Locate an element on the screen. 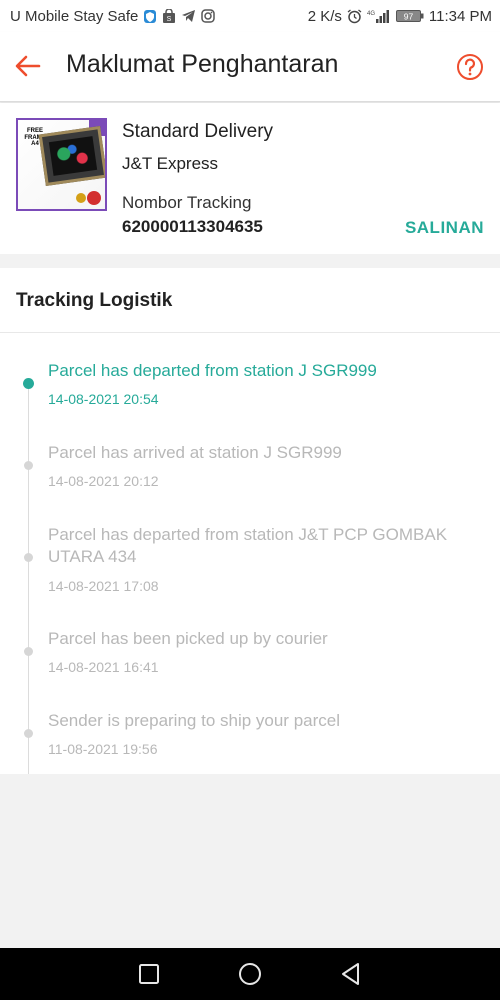 Image resolution: width=500 pixels, height=1000 pixels. system-back-button is located at coordinates (351, 974).